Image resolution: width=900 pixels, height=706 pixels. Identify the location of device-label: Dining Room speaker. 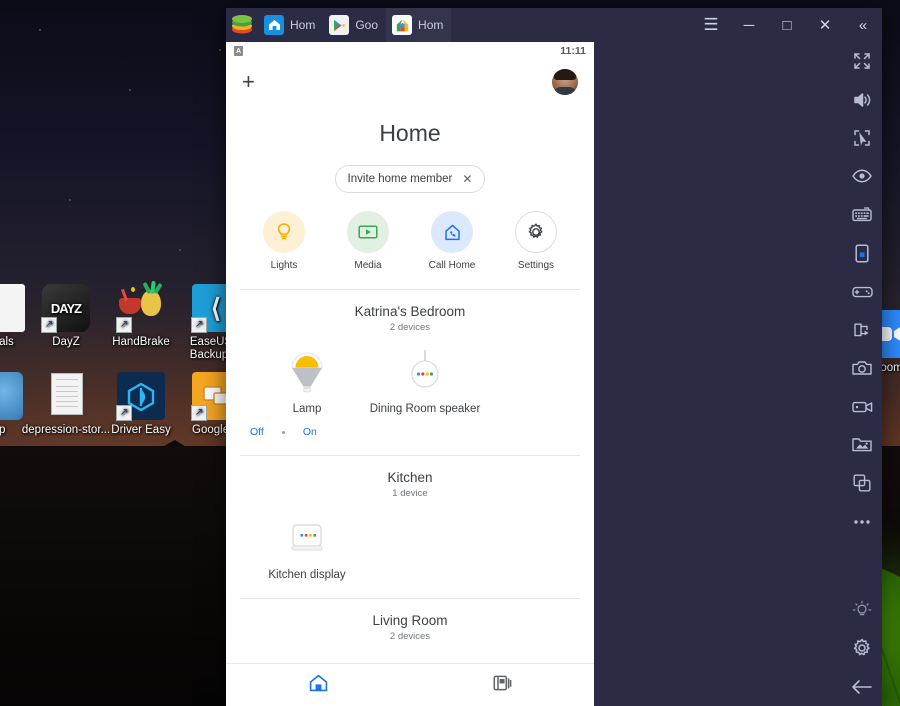
(425, 409).